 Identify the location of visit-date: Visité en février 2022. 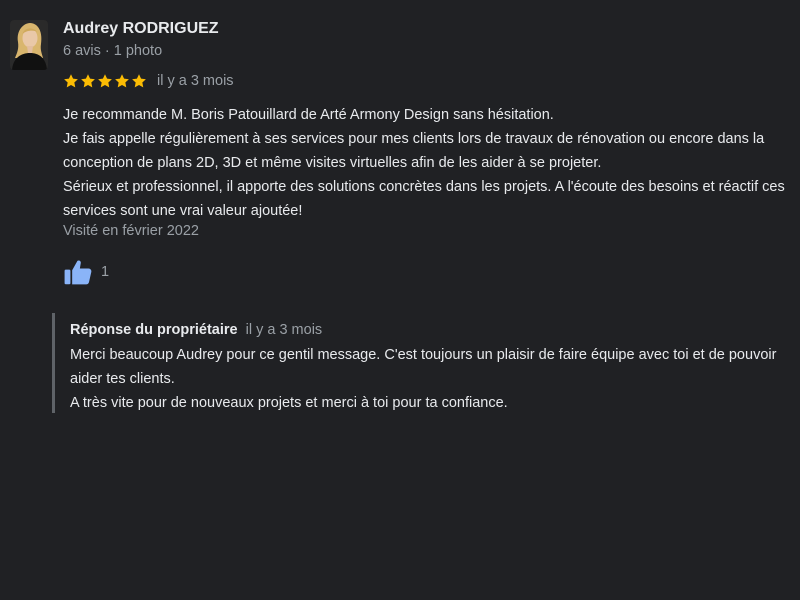
(131, 231).